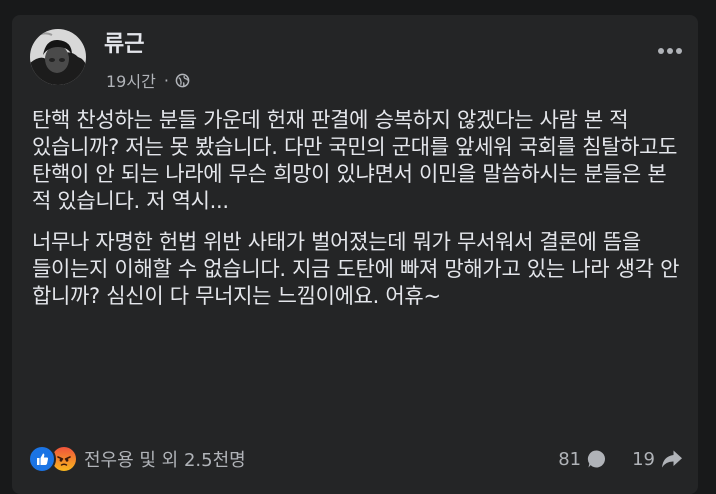 This screenshot has height=494, width=716. I want to click on like-icon, so click(42, 459).